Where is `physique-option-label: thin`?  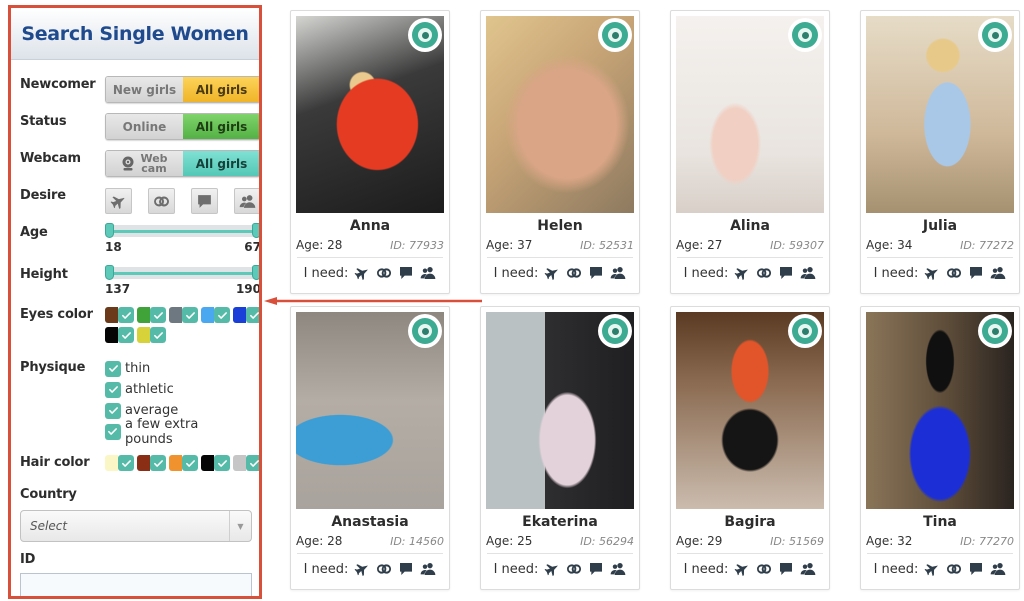 physique-option-label: thin is located at coordinates (138, 368).